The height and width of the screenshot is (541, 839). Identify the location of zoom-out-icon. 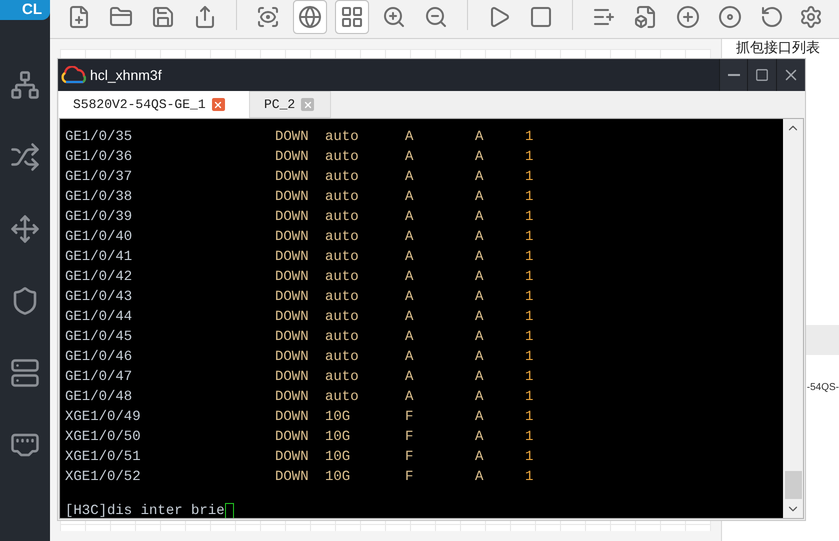
(436, 17).